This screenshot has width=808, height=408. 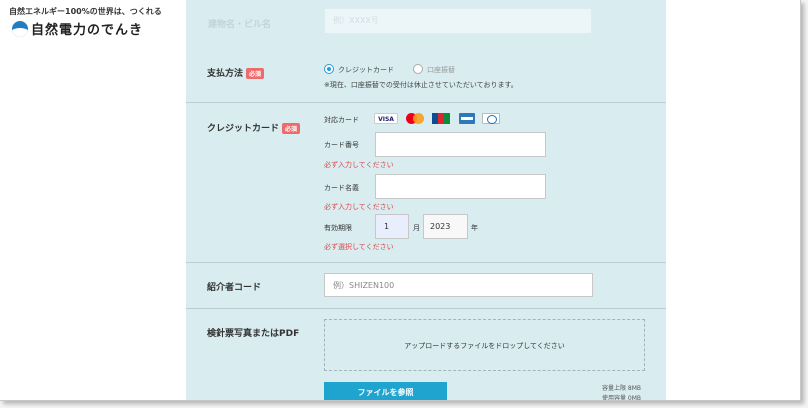 What do you see at coordinates (225, 74) in the screenshot?
I see `payment-method-label-text: 支払方法` at bounding box center [225, 74].